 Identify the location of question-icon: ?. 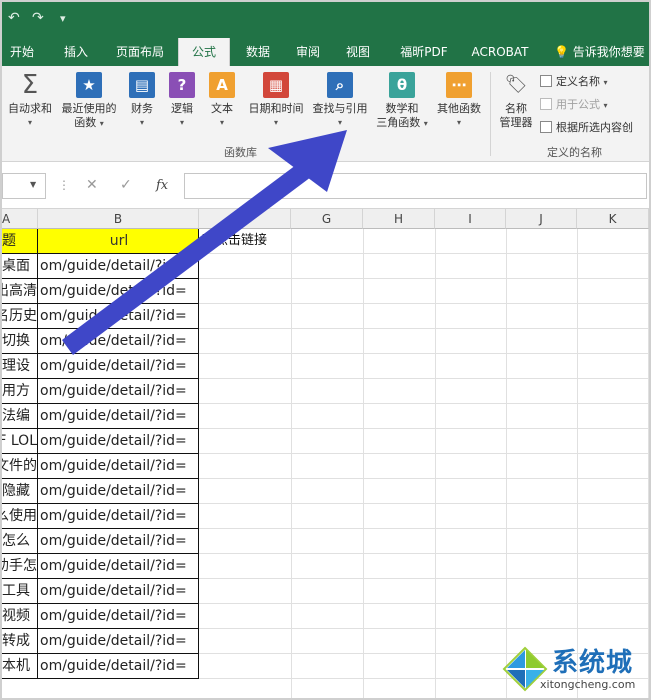
(182, 85).